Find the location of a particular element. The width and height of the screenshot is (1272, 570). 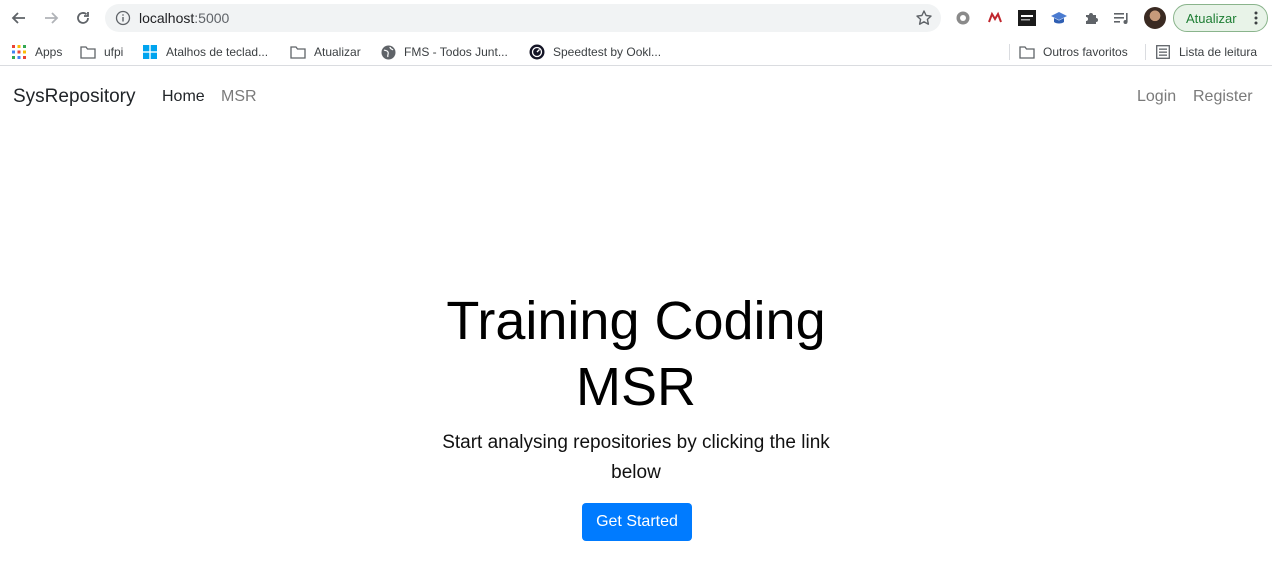

browser-toolbar: localhost:5000 Atualizar is located at coordinates (636, 18).